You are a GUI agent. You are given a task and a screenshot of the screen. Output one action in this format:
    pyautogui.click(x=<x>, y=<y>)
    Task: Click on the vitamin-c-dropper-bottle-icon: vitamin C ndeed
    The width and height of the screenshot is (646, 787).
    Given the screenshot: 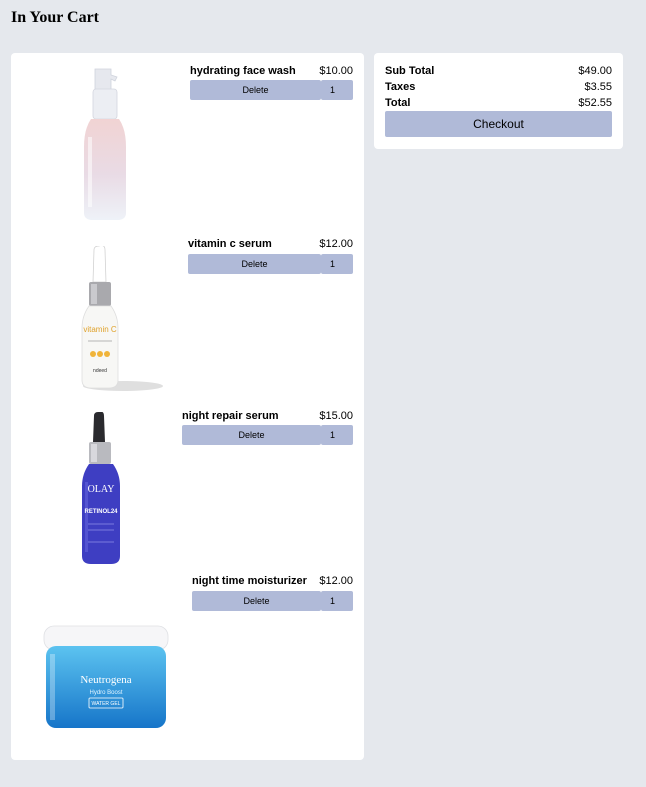 What is the action you would take?
    pyautogui.click(x=122, y=318)
    